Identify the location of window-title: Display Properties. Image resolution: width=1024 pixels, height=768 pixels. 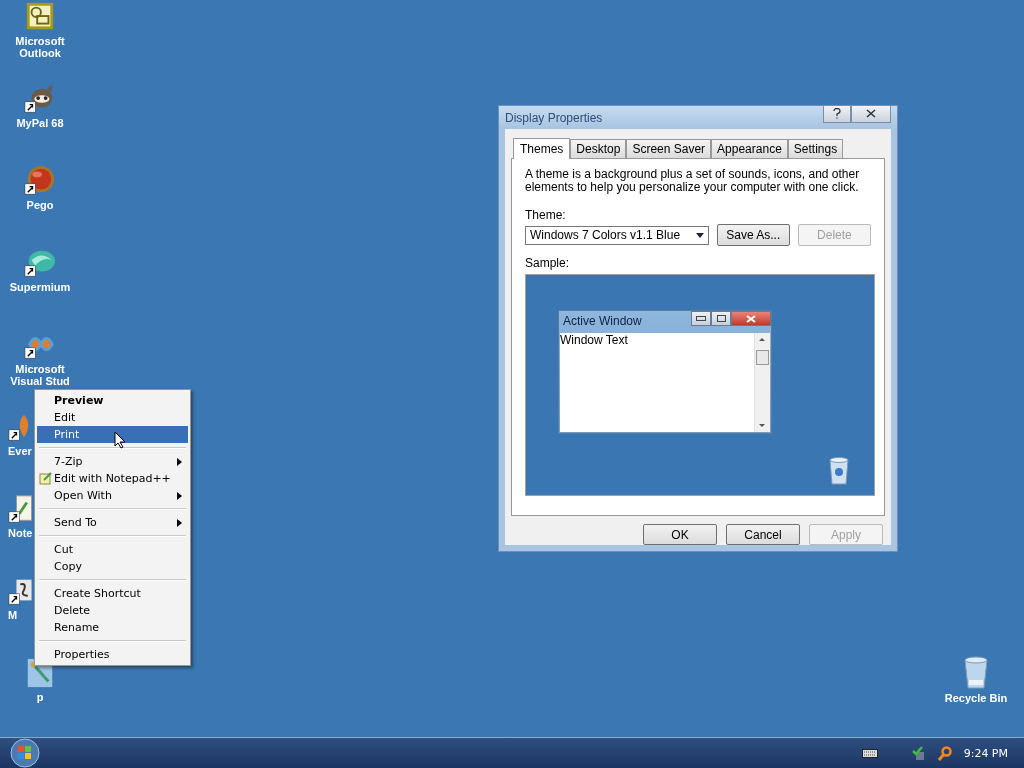
(554, 117).